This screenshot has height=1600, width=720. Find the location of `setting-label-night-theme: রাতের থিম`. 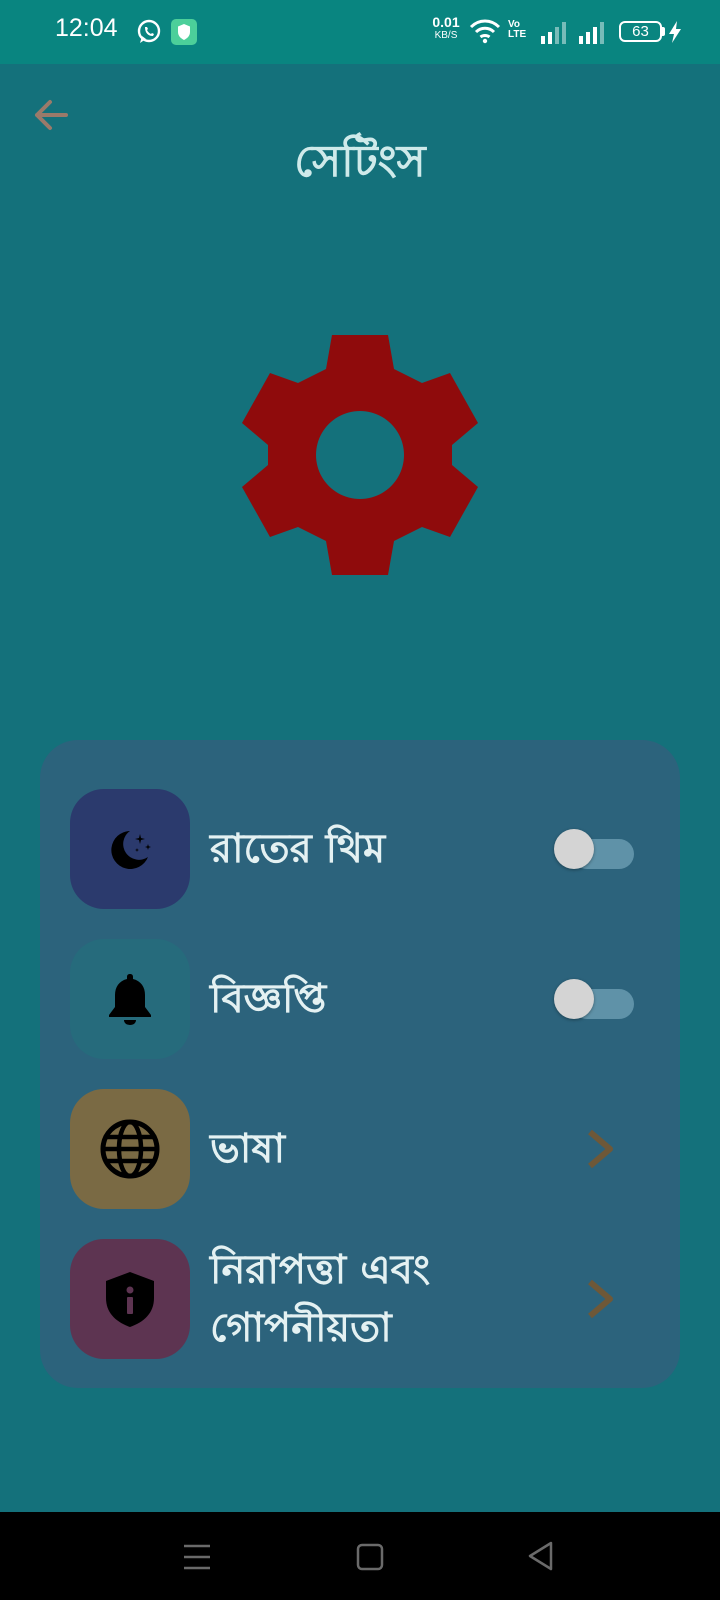

setting-label-night-theme: রাতের থিম is located at coordinates (298, 849).